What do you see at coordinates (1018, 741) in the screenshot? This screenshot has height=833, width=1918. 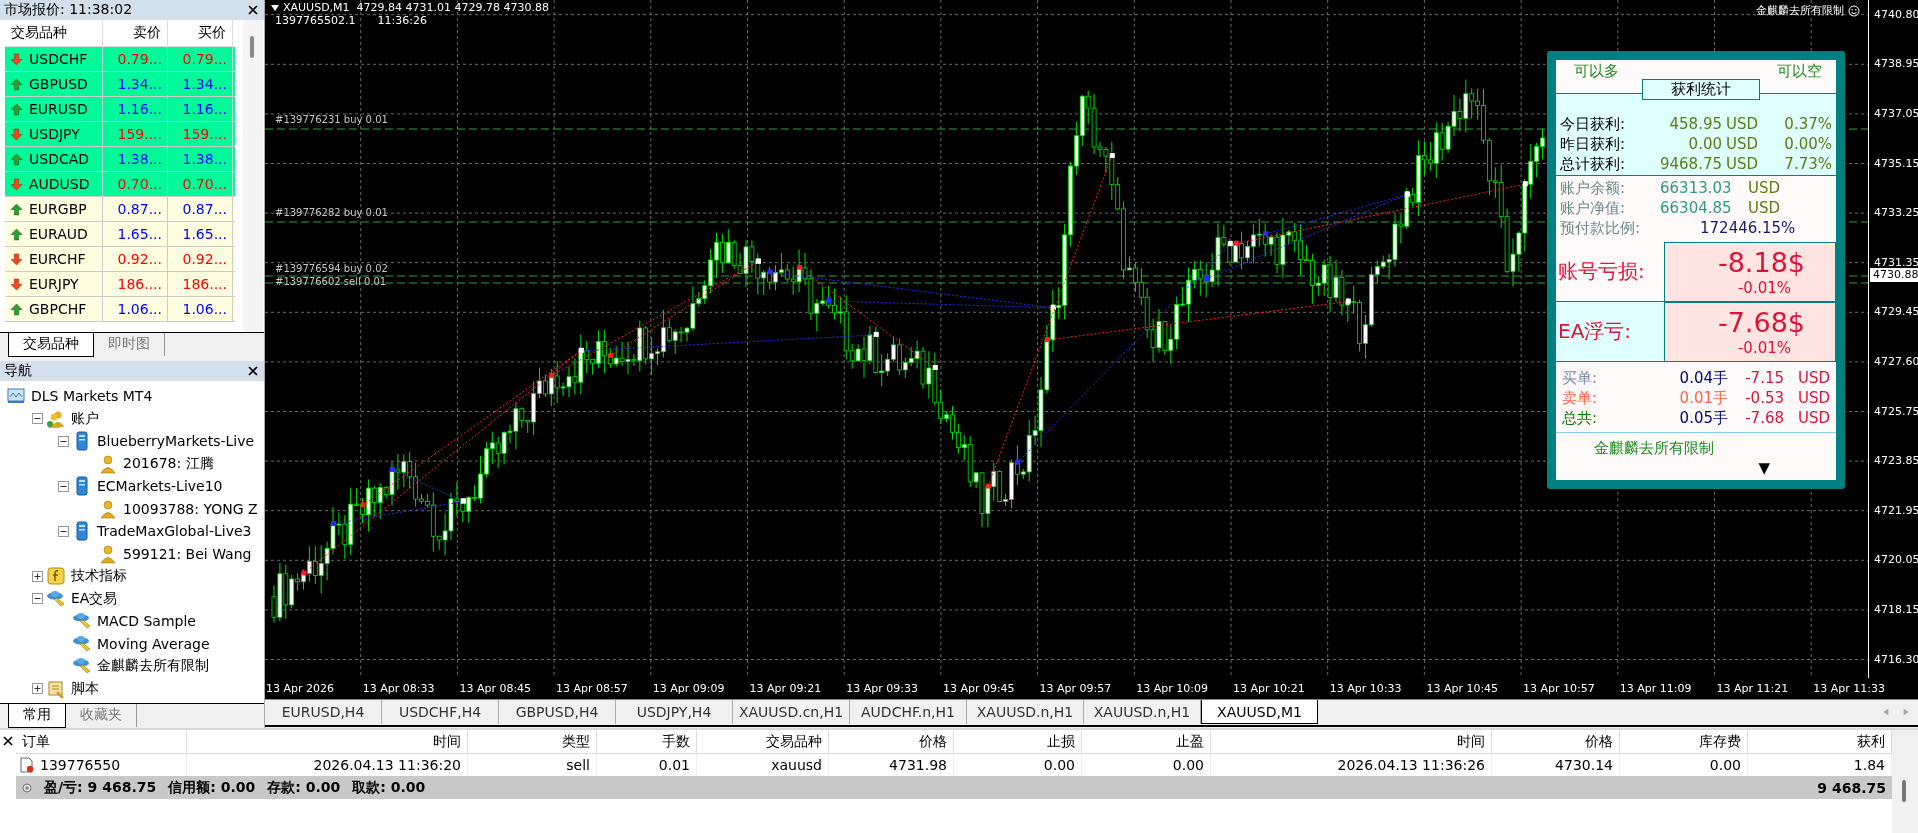 I see `column-header: 止损` at bounding box center [1018, 741].